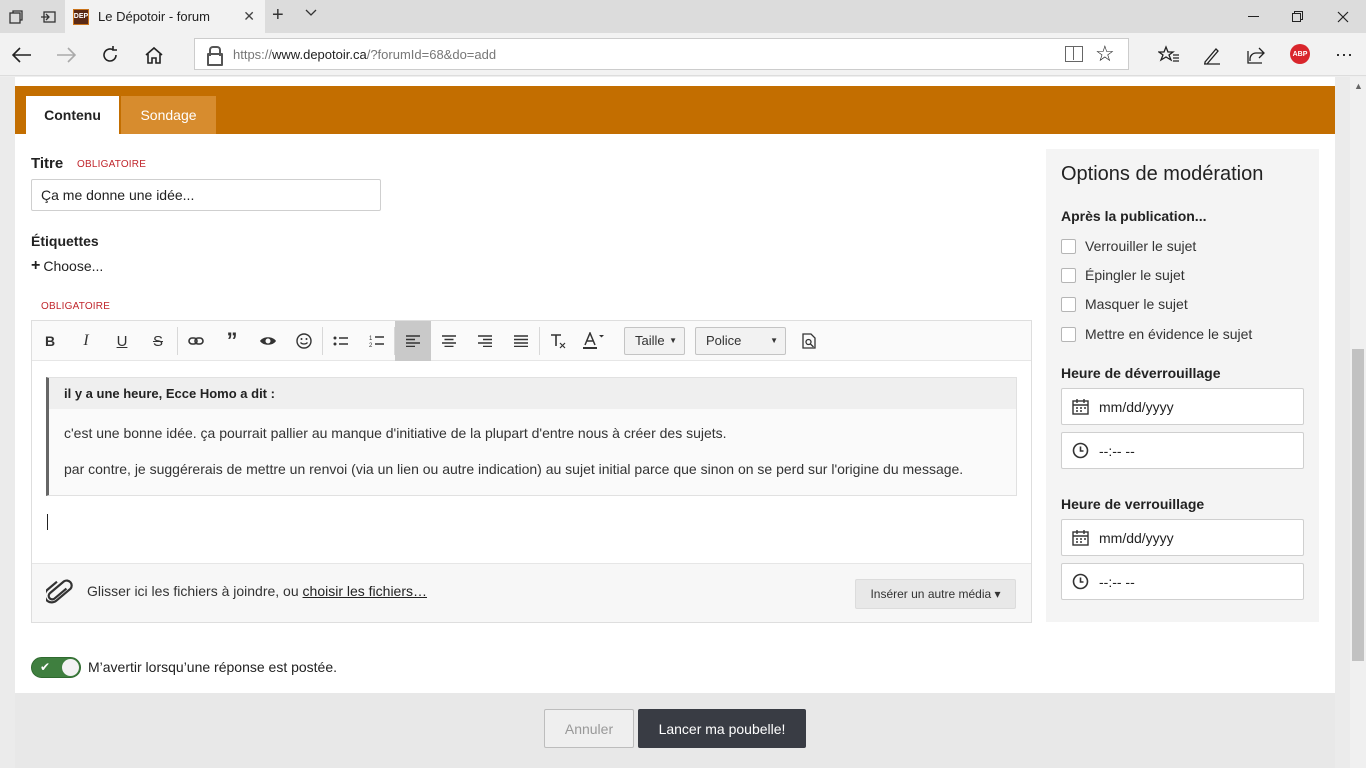 The width and height of the screenshot is (1366, 768). Describe the element at coordinates (56, 667) in the screenshot. I see `notify-toggle: ✔` at that location.